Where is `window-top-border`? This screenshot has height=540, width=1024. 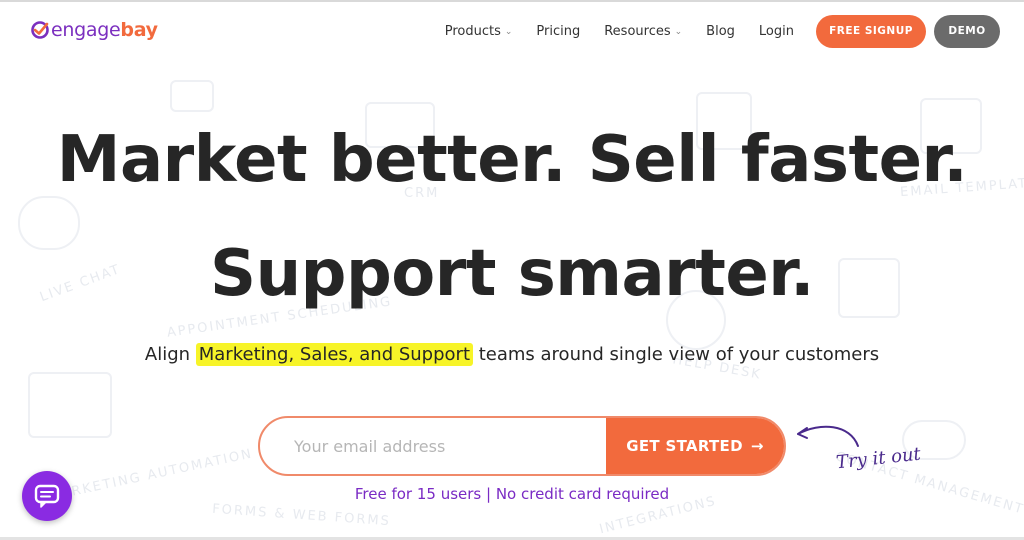 window-top-border is located at coordinates (512, 1).